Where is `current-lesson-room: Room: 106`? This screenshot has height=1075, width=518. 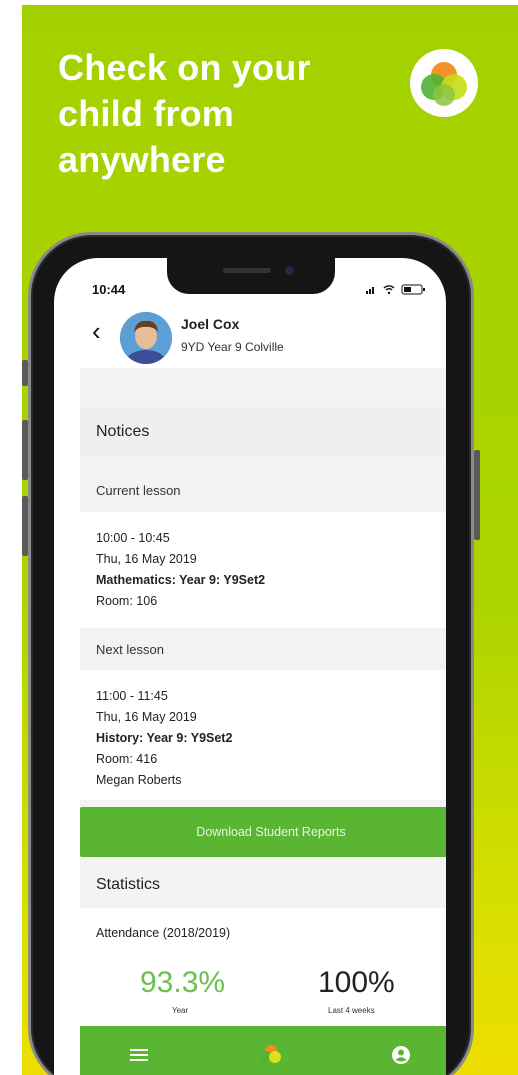 current-lesson-room: Room: 106 is located at coordinates (127, 601).